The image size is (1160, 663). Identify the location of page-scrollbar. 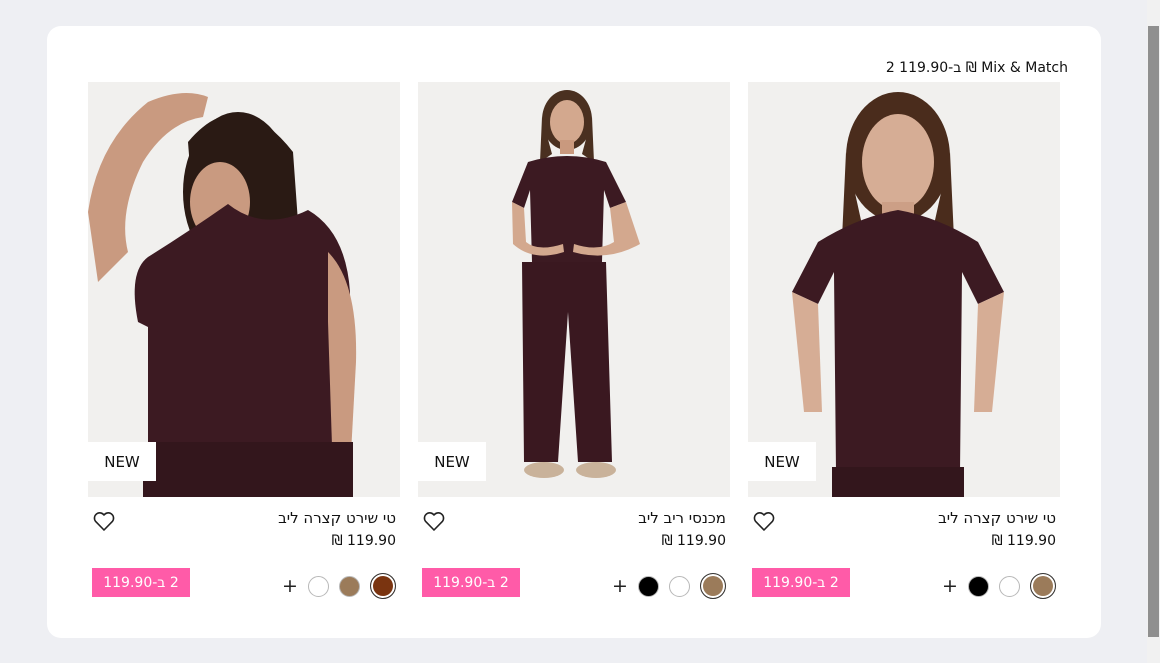
(1153, 331).